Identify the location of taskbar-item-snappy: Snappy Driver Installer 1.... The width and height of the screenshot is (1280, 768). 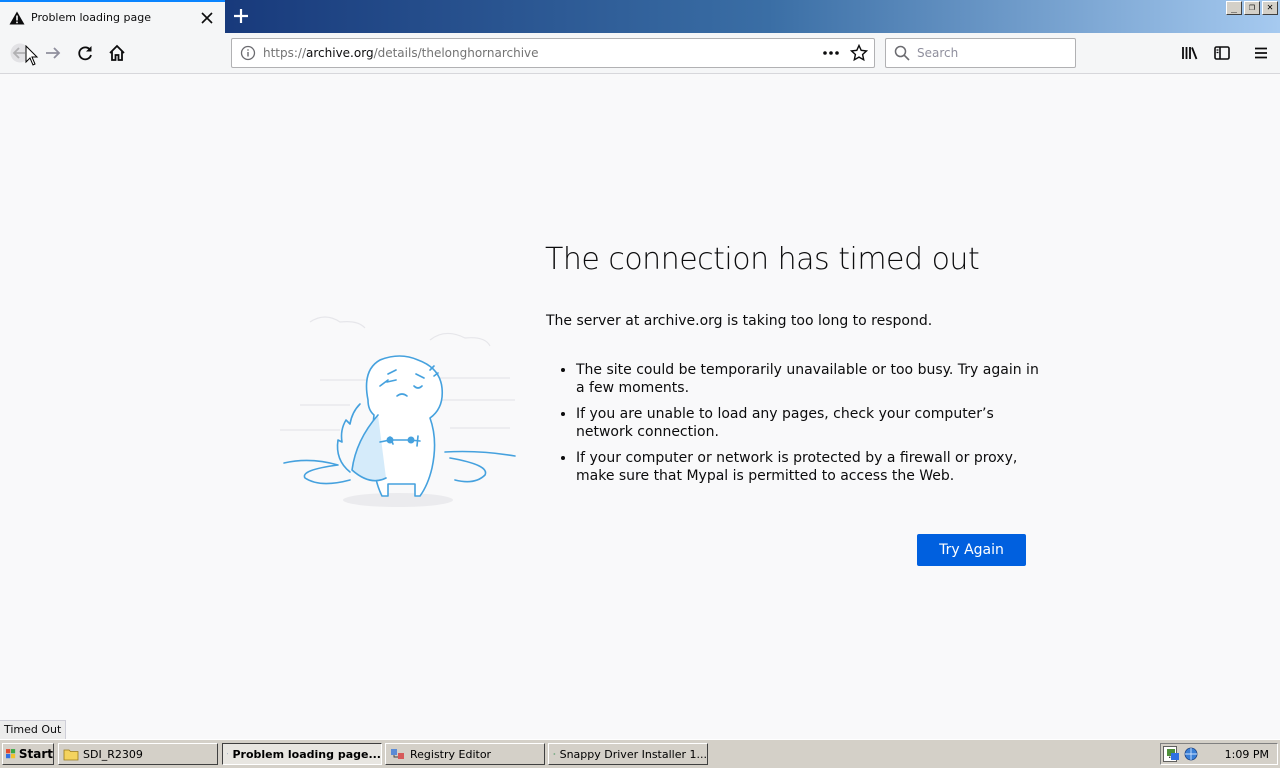
(628, 754).